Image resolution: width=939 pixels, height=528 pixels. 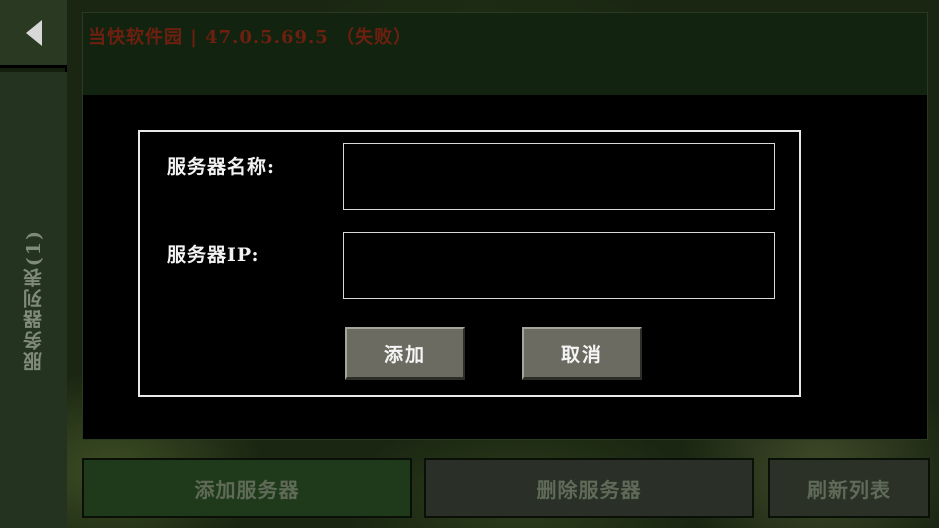 I want to click on tab-server-list: 服务器列表(1), so click(x=33, y=300).